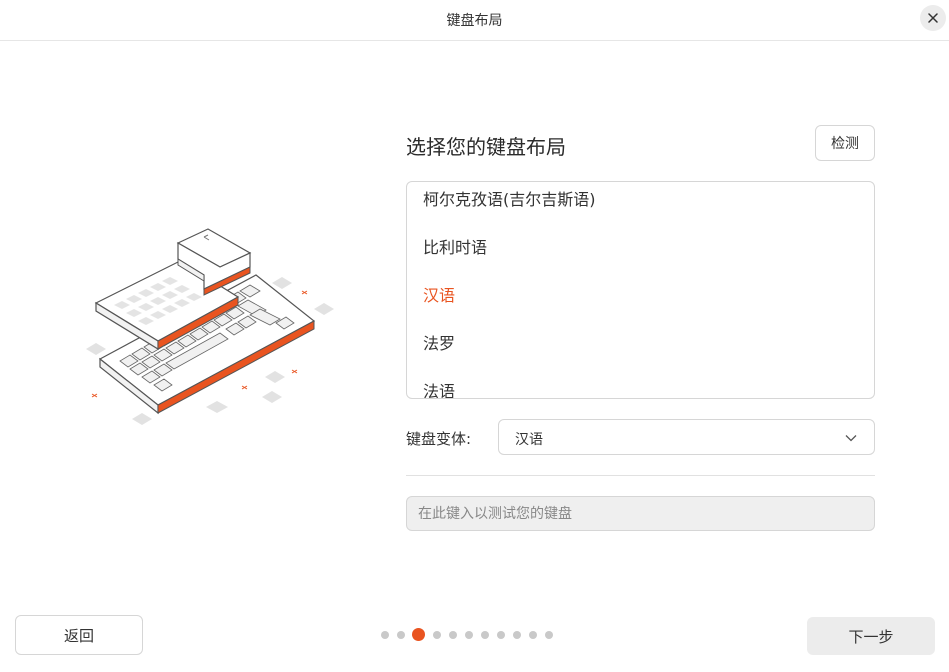 Image resolution: width=949 pixels, height=672 pixels. Describe the element at coordinates (79, 635) in the screenshot. I see `back-button: 返回` at that location.